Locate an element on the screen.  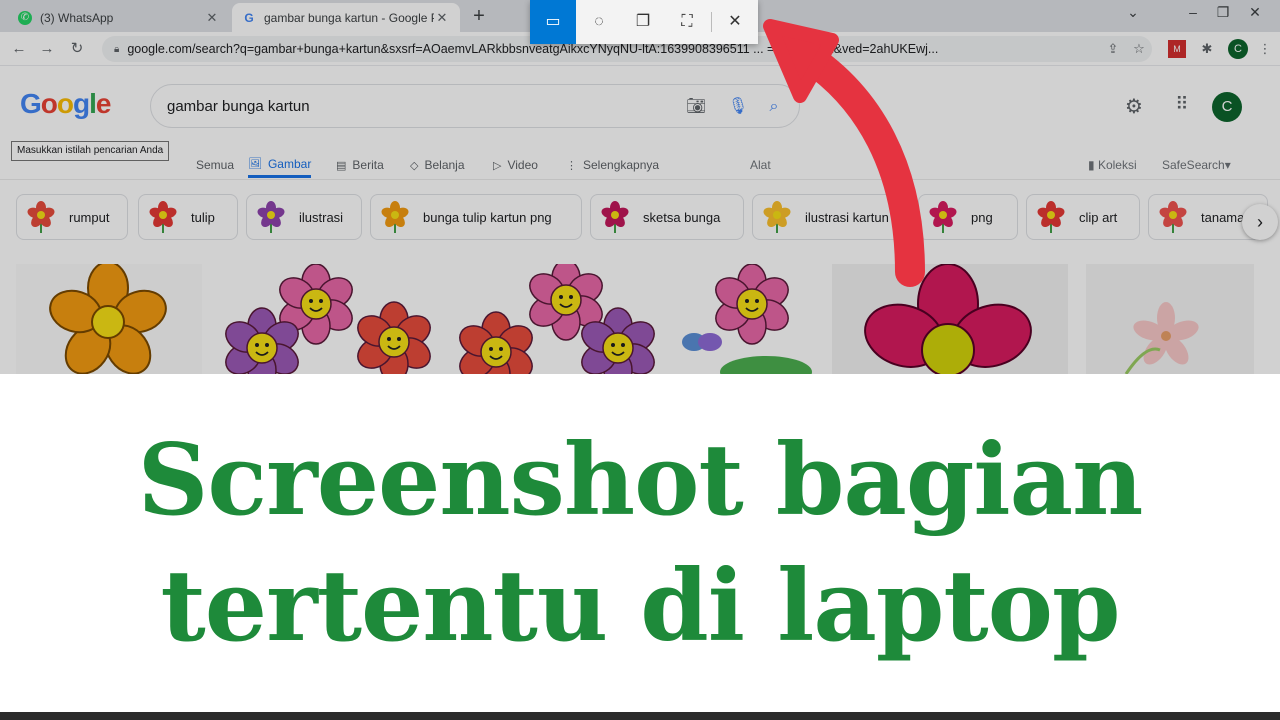
settings-gear-icon: ⚙ is located at coordinates (1134, 106).